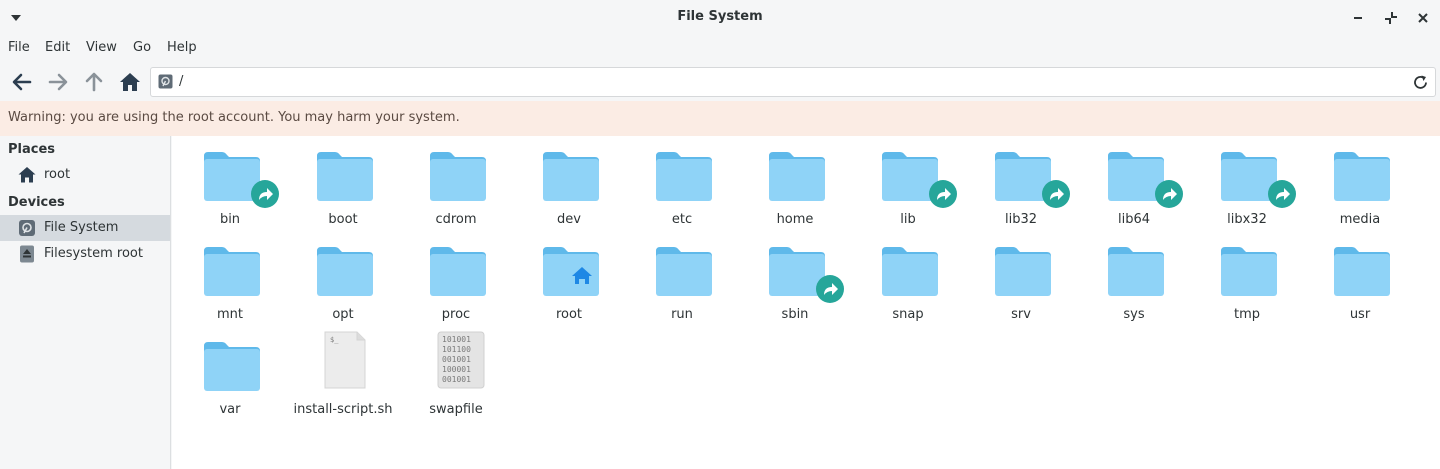 Image resolution: width=1440 pixels, height=469 pixels. I want to click on script-file-icon: $_, so click(345, 361).